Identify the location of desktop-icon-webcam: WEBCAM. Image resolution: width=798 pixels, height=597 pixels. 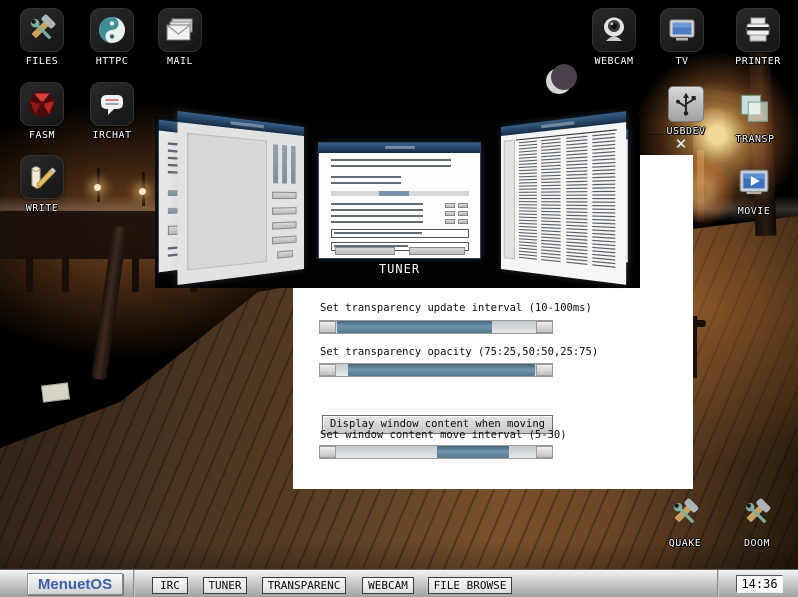
(614, 37).